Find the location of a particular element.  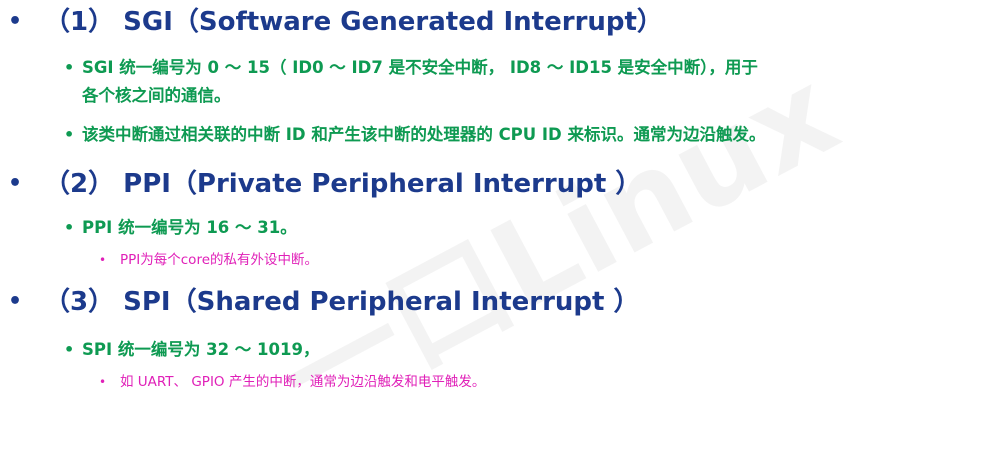

section-2-subitem-1: PPI为每个core的私有外设中断。 is located at coordinates (219, 260).